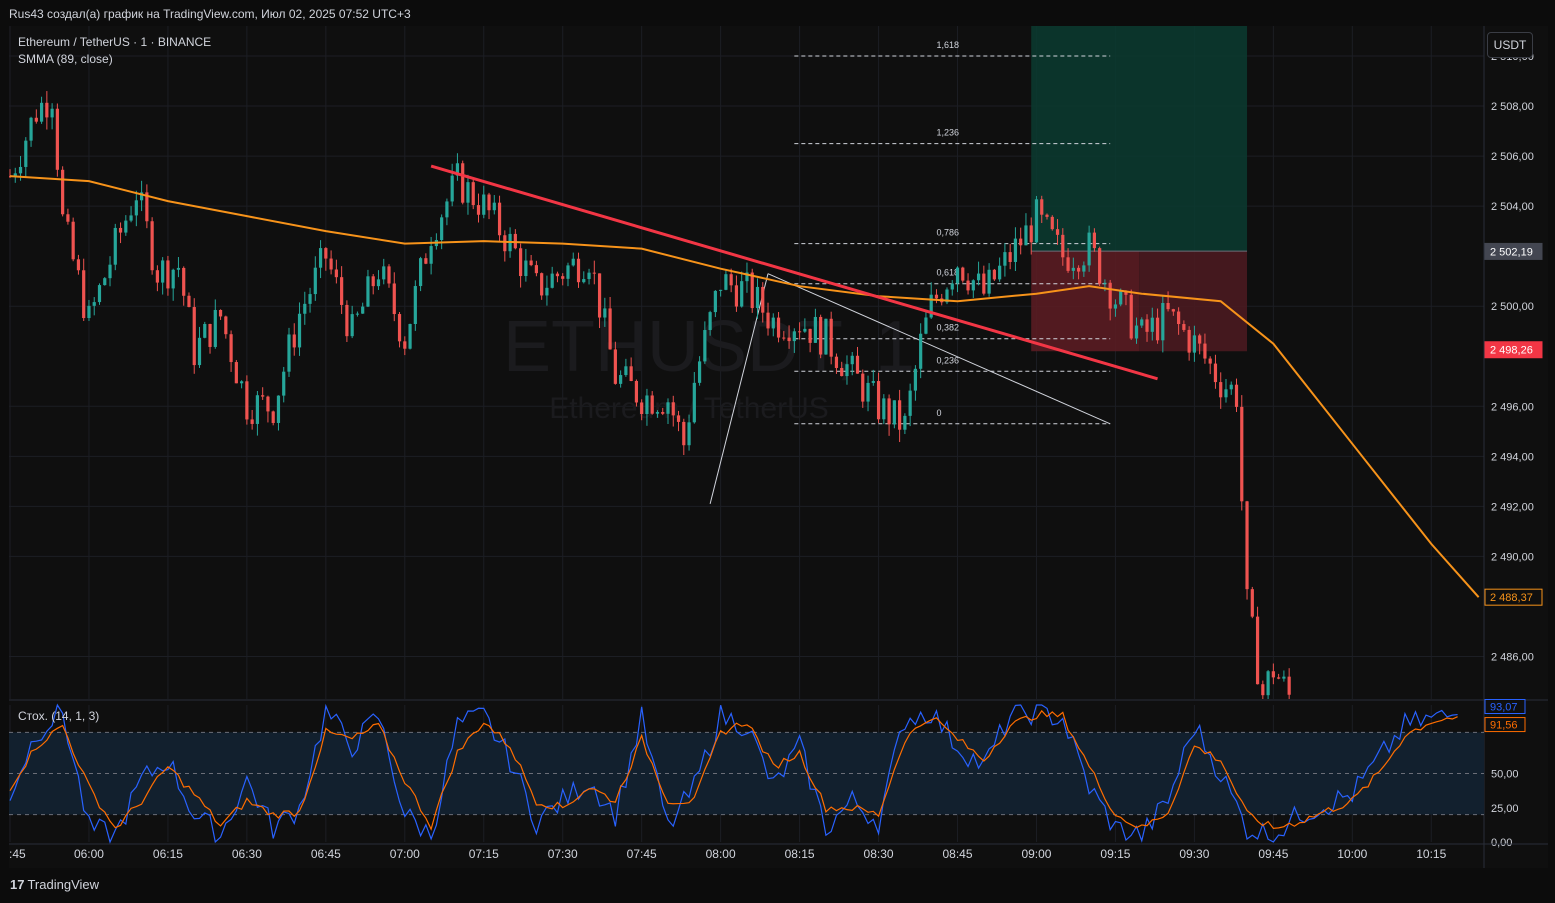 The height and width of the screenshot is (903, 1555). Describe the element at coordinates (54, 884) in the screenshot. I see `tradingview-logo: 17 TradingView` at that location.